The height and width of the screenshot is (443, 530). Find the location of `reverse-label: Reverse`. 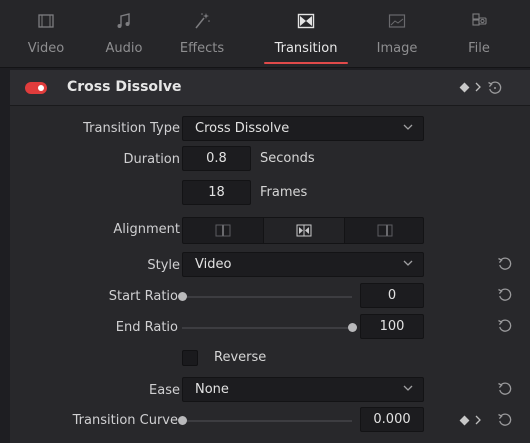

reverse-label: Reverse is located at coordinates (240, 357).